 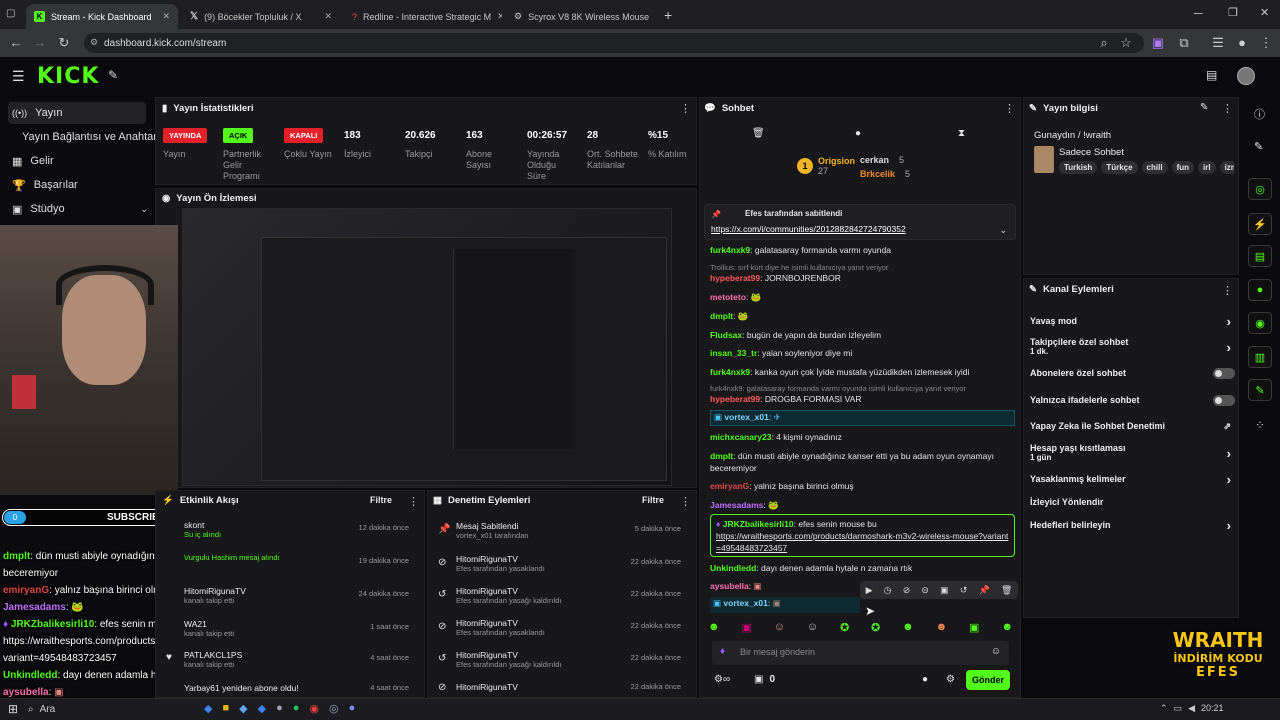 What do you see at coordinates (984, 590) in the screenshot?
I see `pin-icon: 📌` at bounding box center [984, 590].